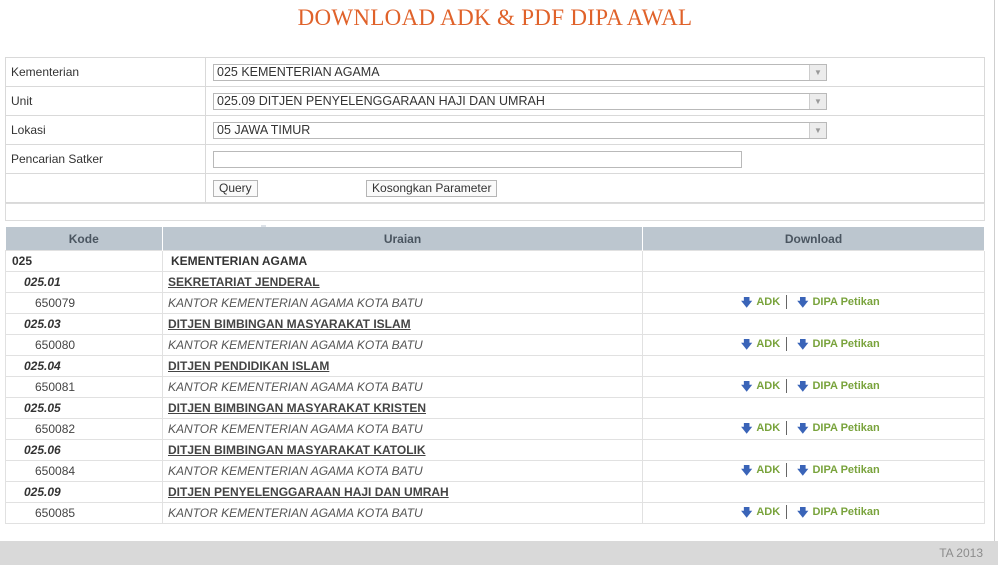 This screenshot has width=998, height=565. Describe the element at coordinates (402, 366) in the screenshot. I see `cell-uraian-link: DITJEN PENDIDIKAN ISLAM` at that location.